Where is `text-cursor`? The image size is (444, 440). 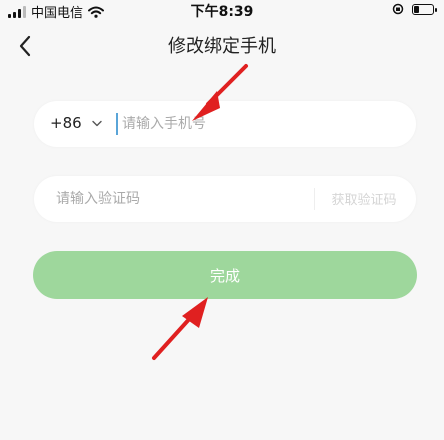
text-cursor is located at coordinates (117, 124).